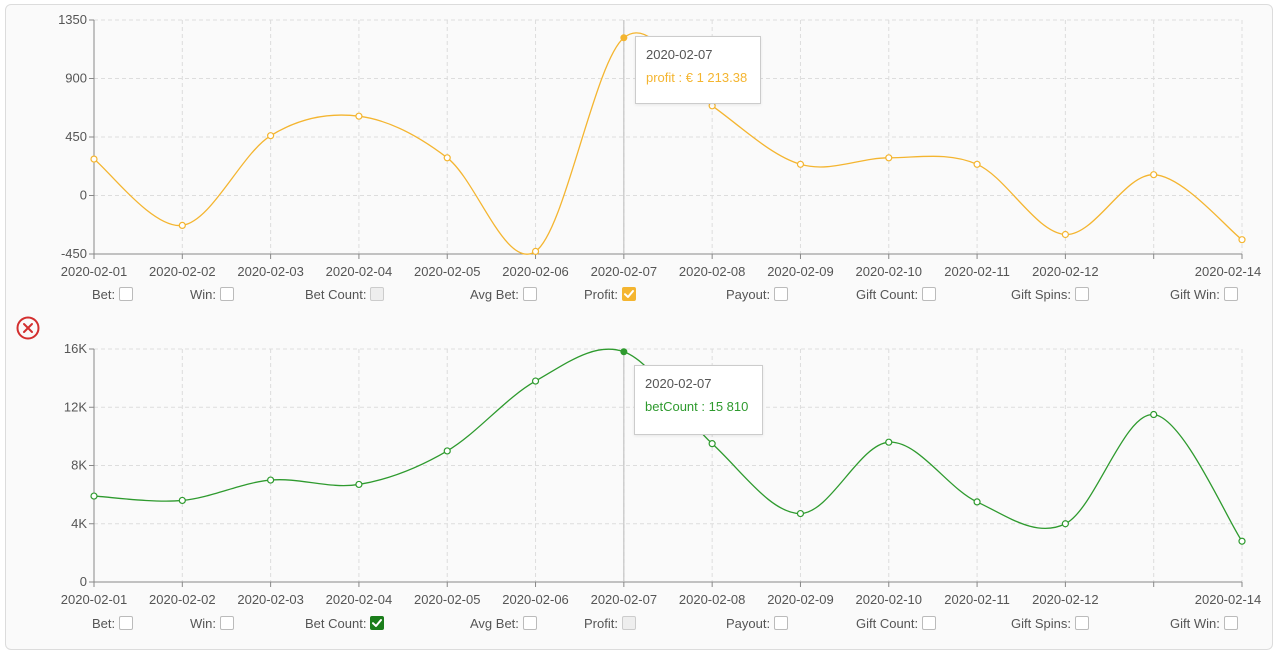 This screenshot has height=658, width=1280. Describe the element at coordinates (75, 348) in the screenshot. I see `y-tick-label: 16K` at that location.